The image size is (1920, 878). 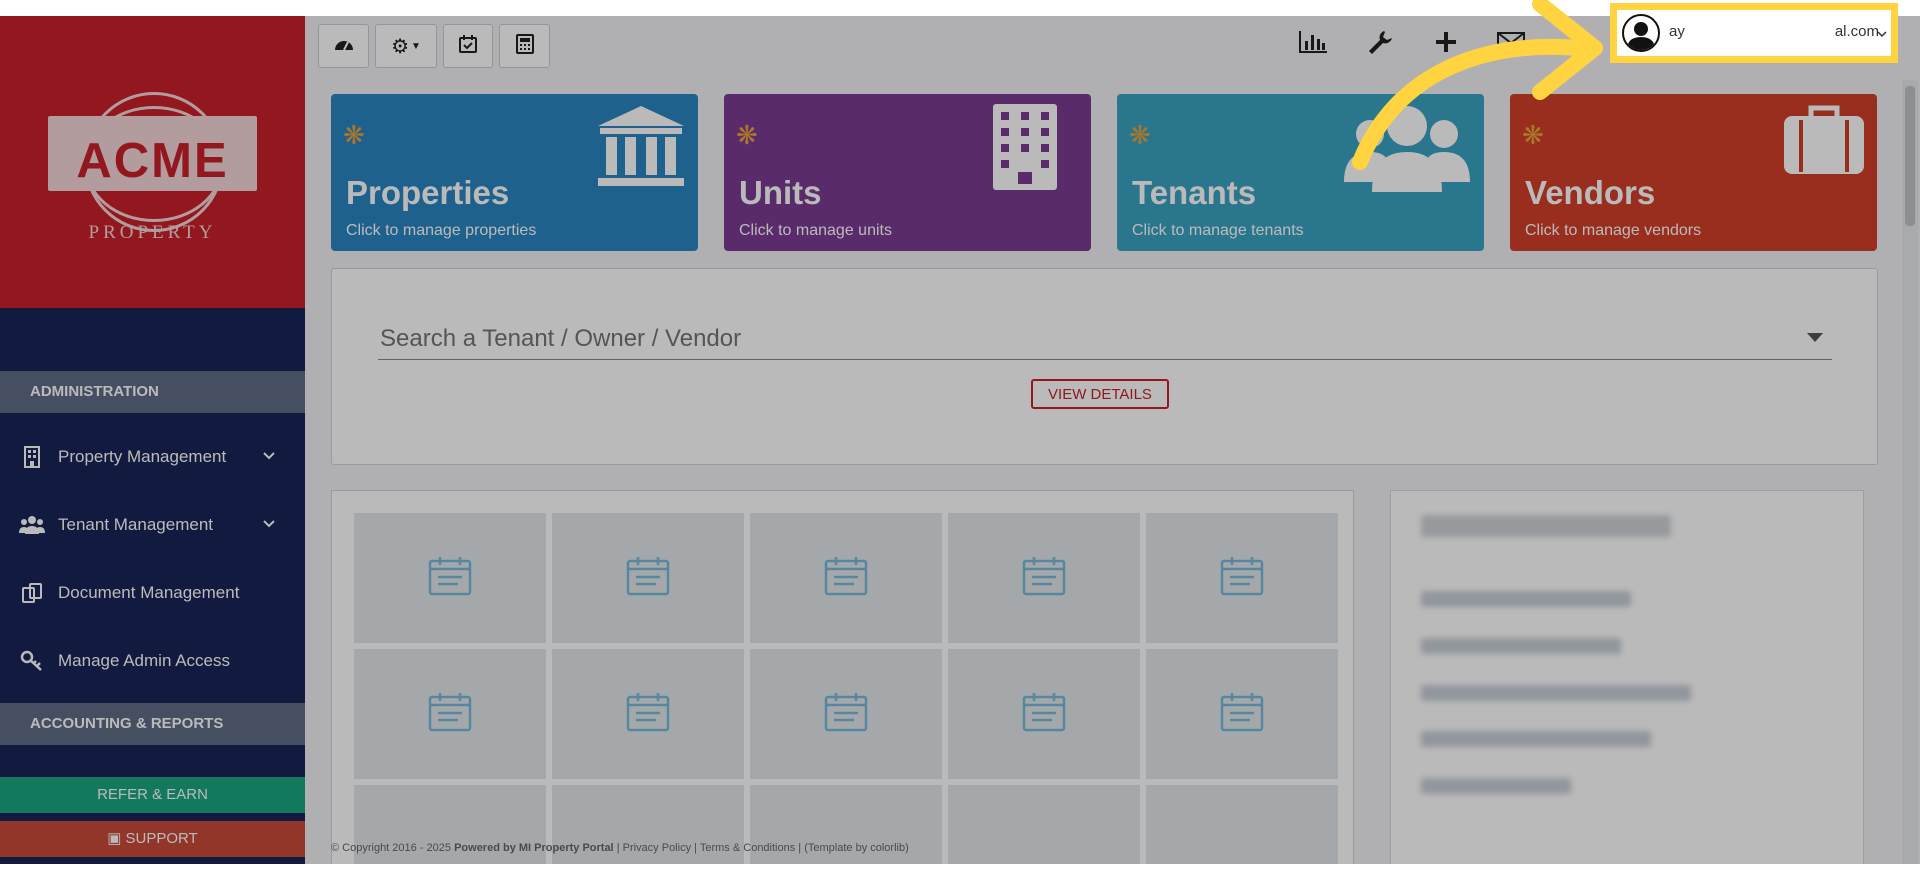 What do you see at coordinates (149, 592) in the screenshot?
I see `sidebar-item-label: Document Management` at bounding box center [149, 592].